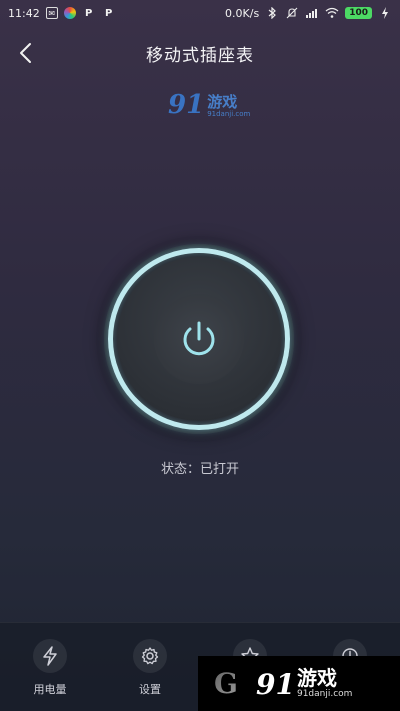 This screenshot has width=400, height=711. What do you see at coordinates (24, 13) in the screenshot?
I see `clock: 11:42` at bounding box center [24, 13].